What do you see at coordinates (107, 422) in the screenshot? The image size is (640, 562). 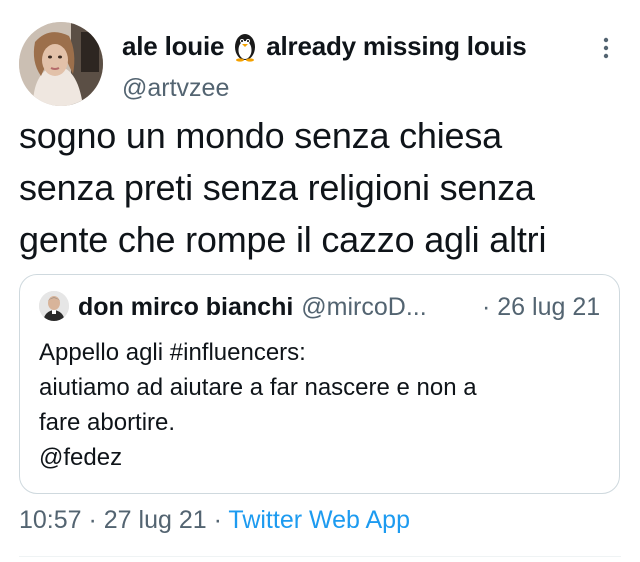 I see `quoted-text-line: fare abortire.` at bounding box center [107, 422].